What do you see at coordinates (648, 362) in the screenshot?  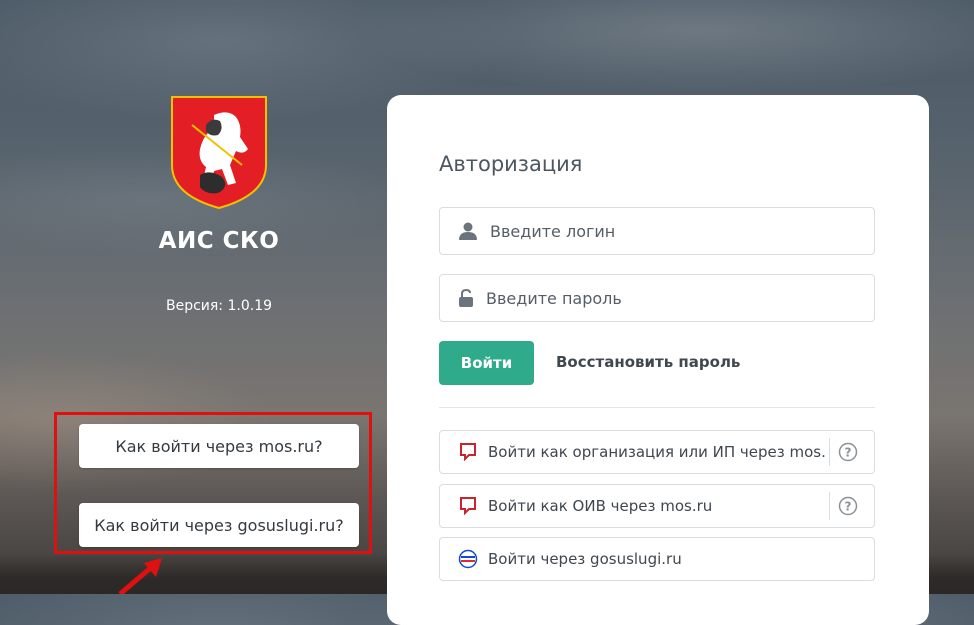 I see `restore-password-link: Восстановить пароль` at bounding box center [648, 362].